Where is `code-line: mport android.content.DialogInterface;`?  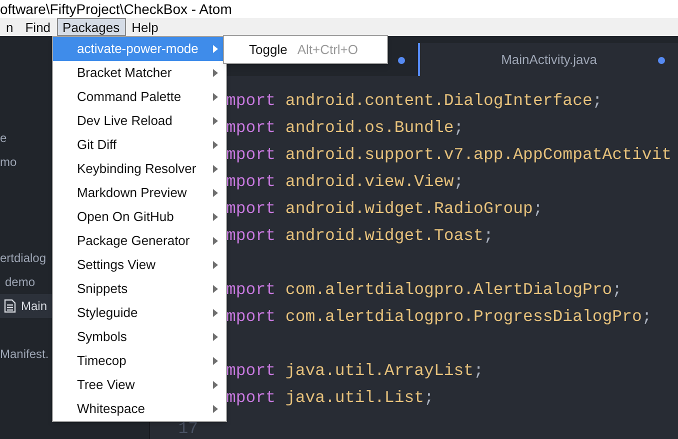 code-line: mport android.content.DialogInterface; is located at coordinates (414, 101).